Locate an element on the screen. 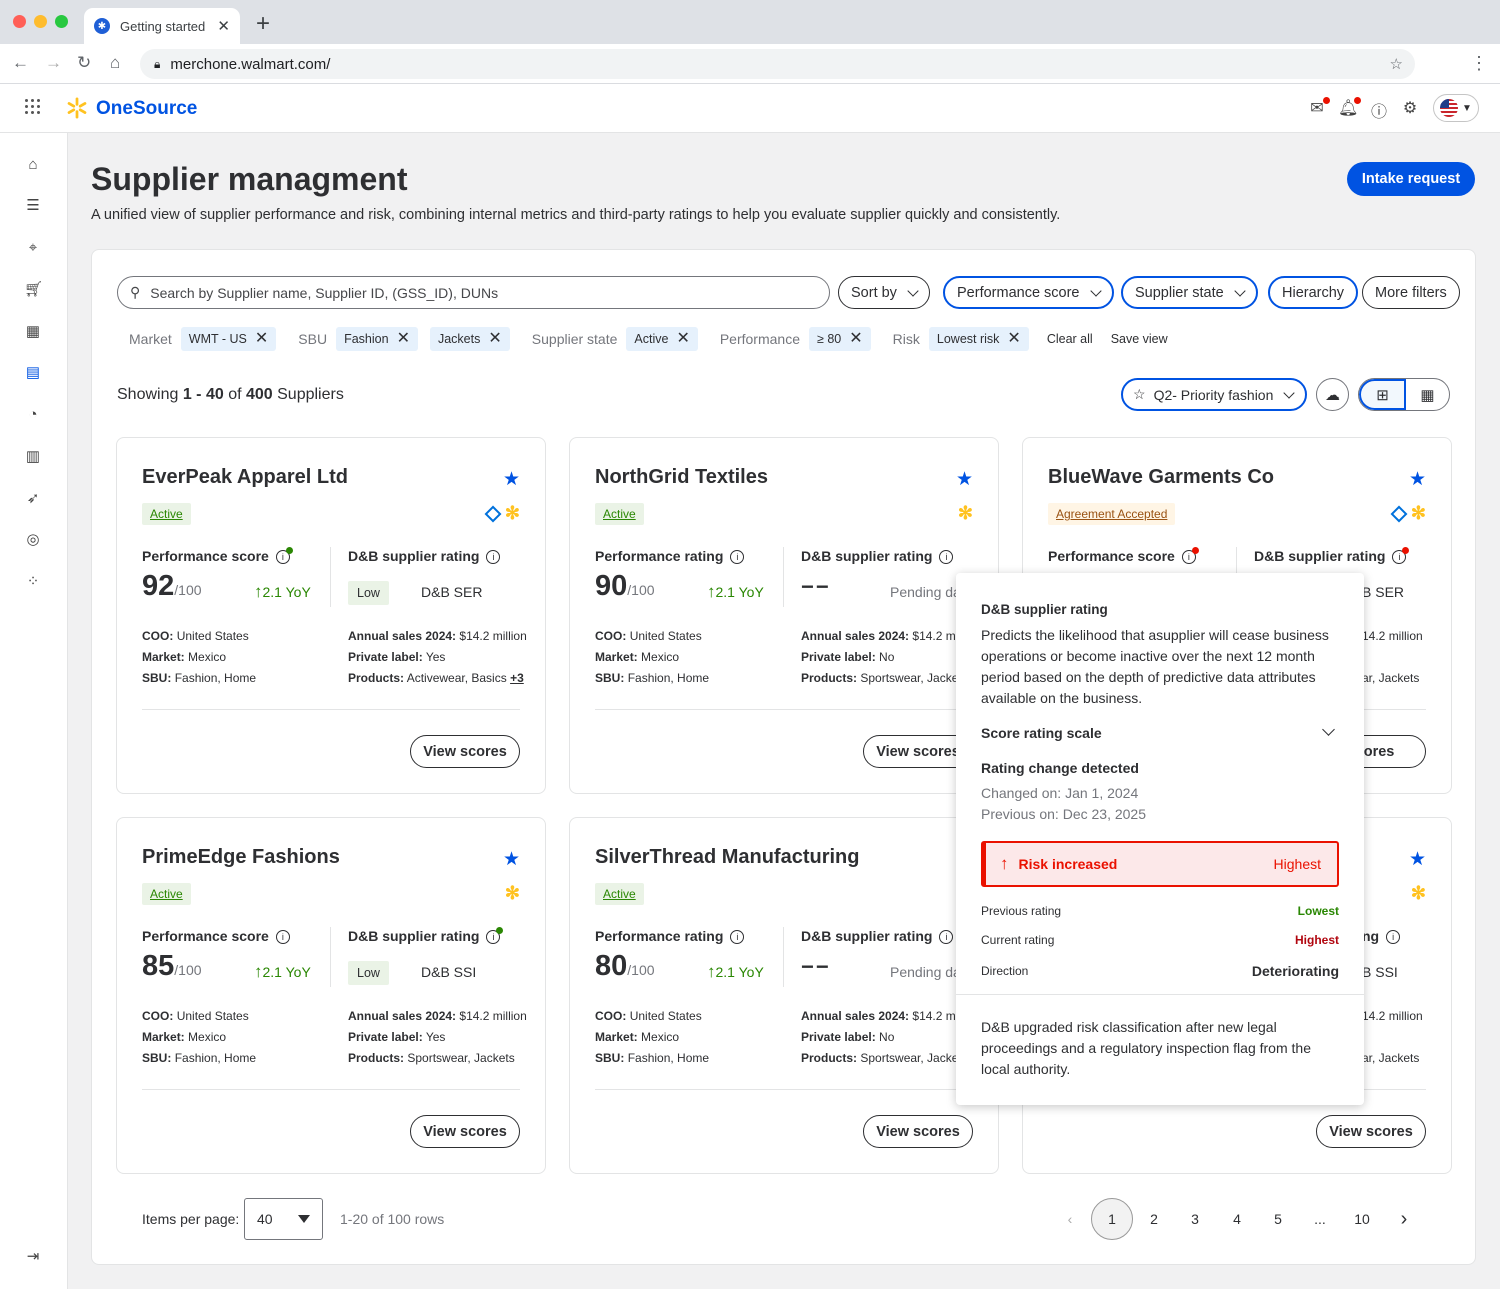  table-icon: ▦ is located at coordinates (1427, 395).